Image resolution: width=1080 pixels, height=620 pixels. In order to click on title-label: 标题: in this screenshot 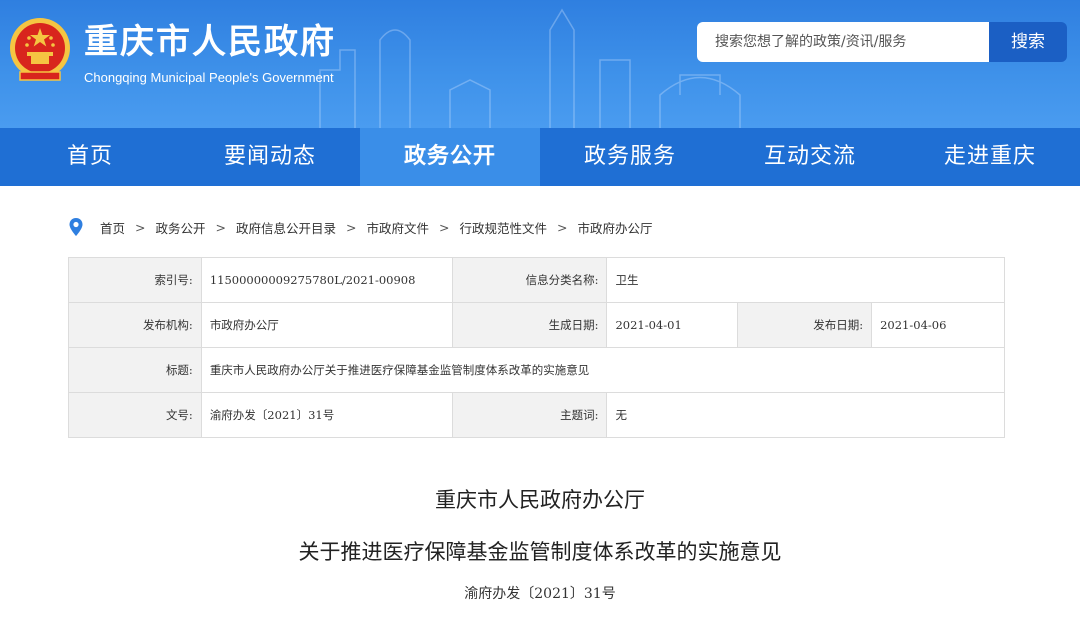, I will do `click(135, 370)`.